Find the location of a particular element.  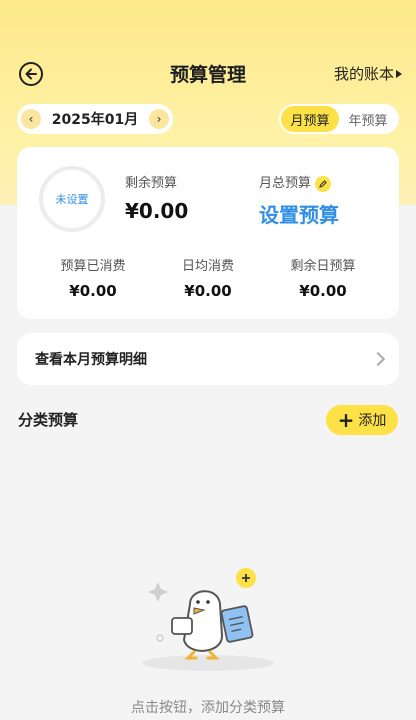

my-ledger-label: 我的账本 is located at coordinates (363, 74).